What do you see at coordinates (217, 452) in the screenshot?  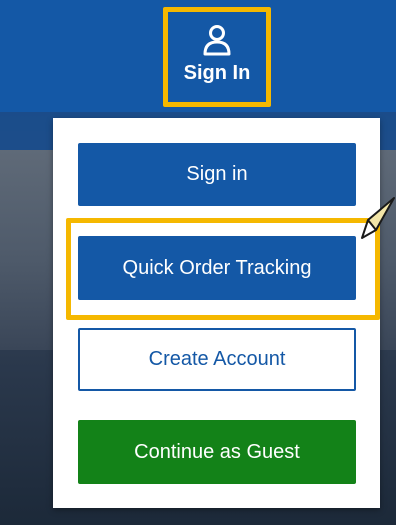 I see `continue-as-guest-button: Continue as Guest` at bounding box center [217, 452].